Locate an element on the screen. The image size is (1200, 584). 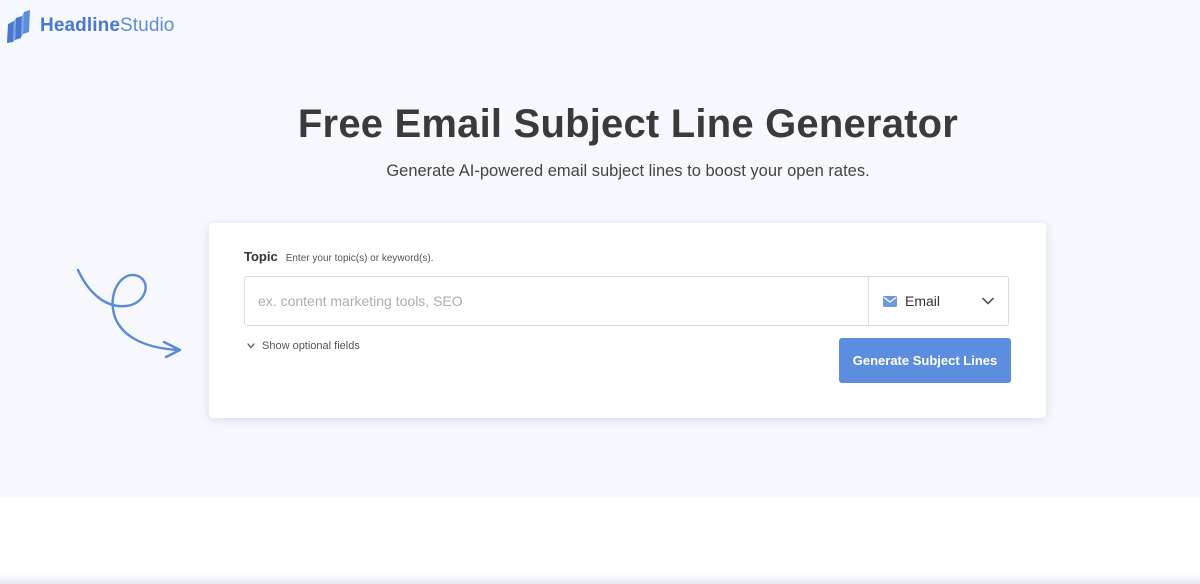
brand-logo: HeadlineStudio is located at coordinates (90, 26).